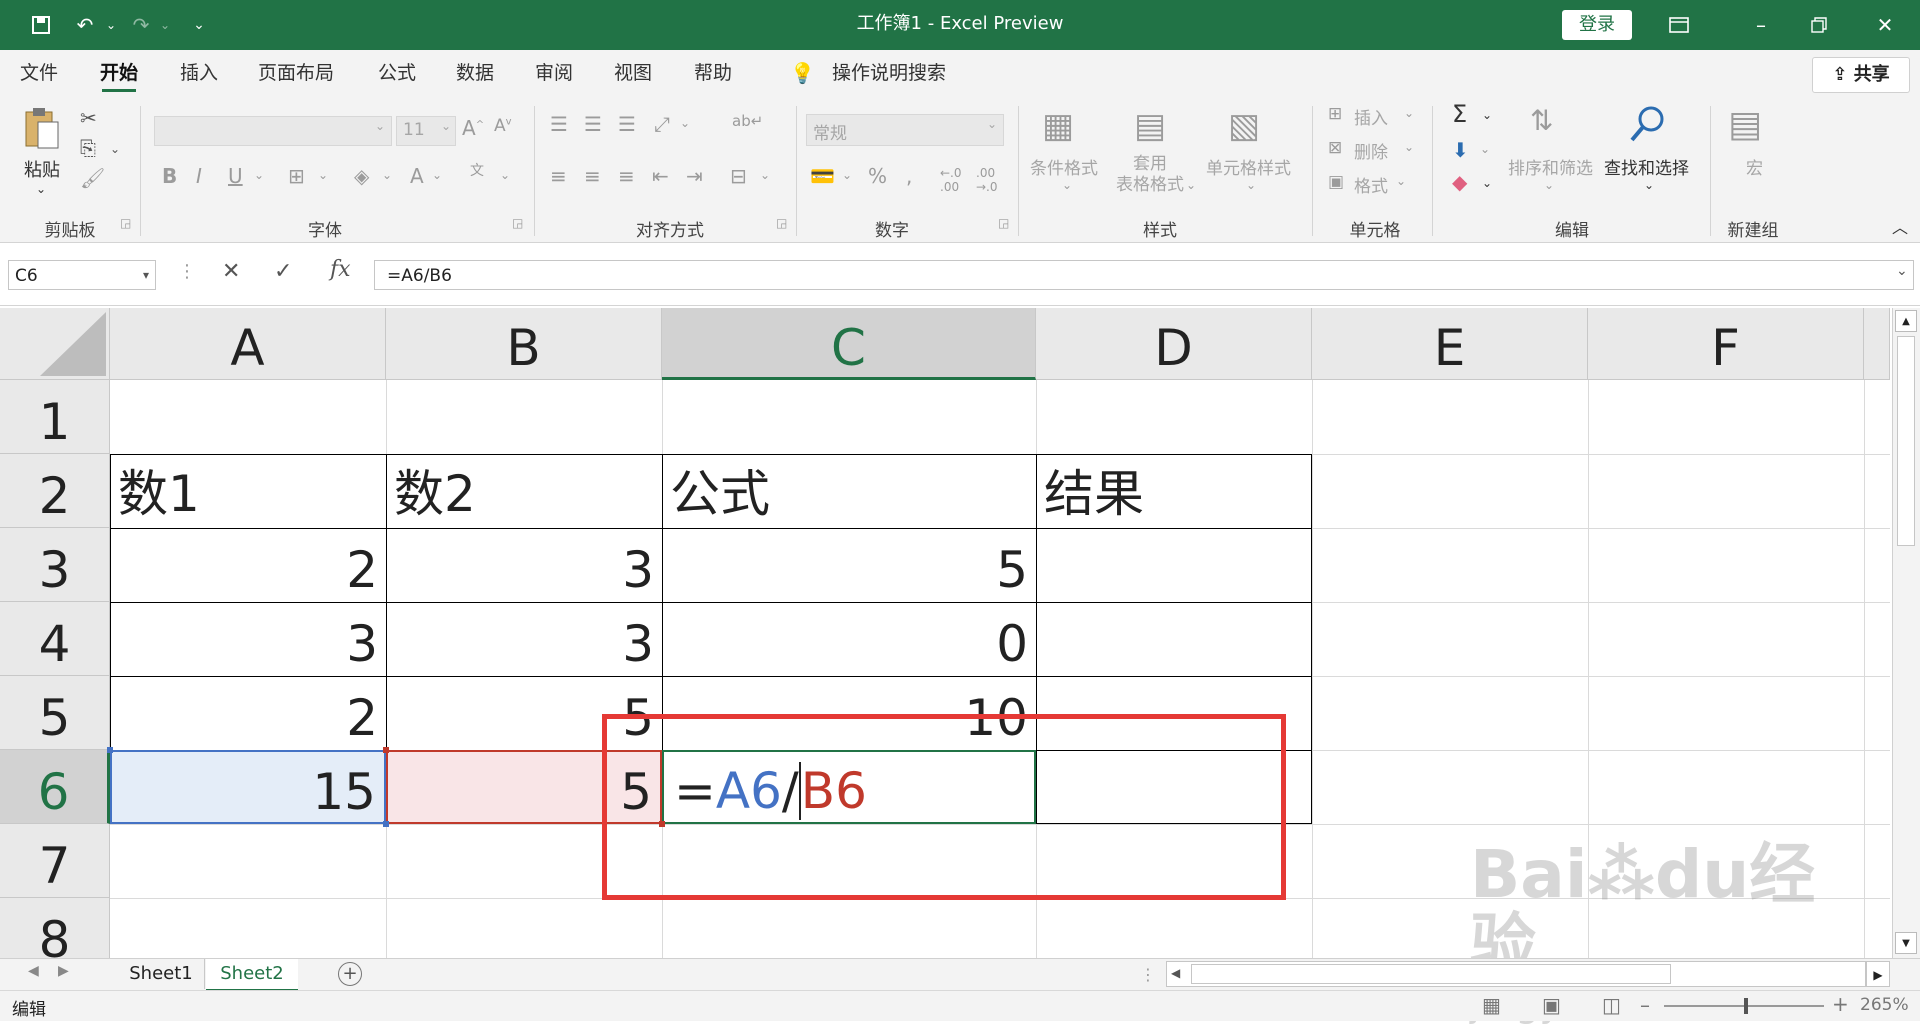 Image resolution: width=1920 pixels, height=1026 pixels. I want to click on format-as-table-icon: ▤, so click(1150, 126).